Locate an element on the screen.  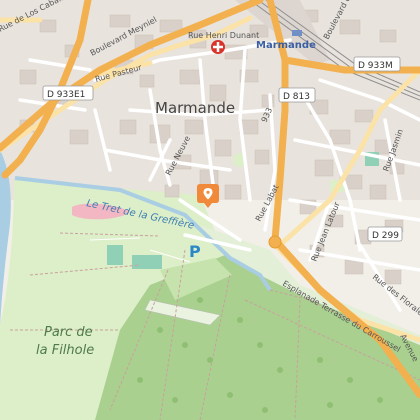
station-icon is located at coordinates (297, 33).